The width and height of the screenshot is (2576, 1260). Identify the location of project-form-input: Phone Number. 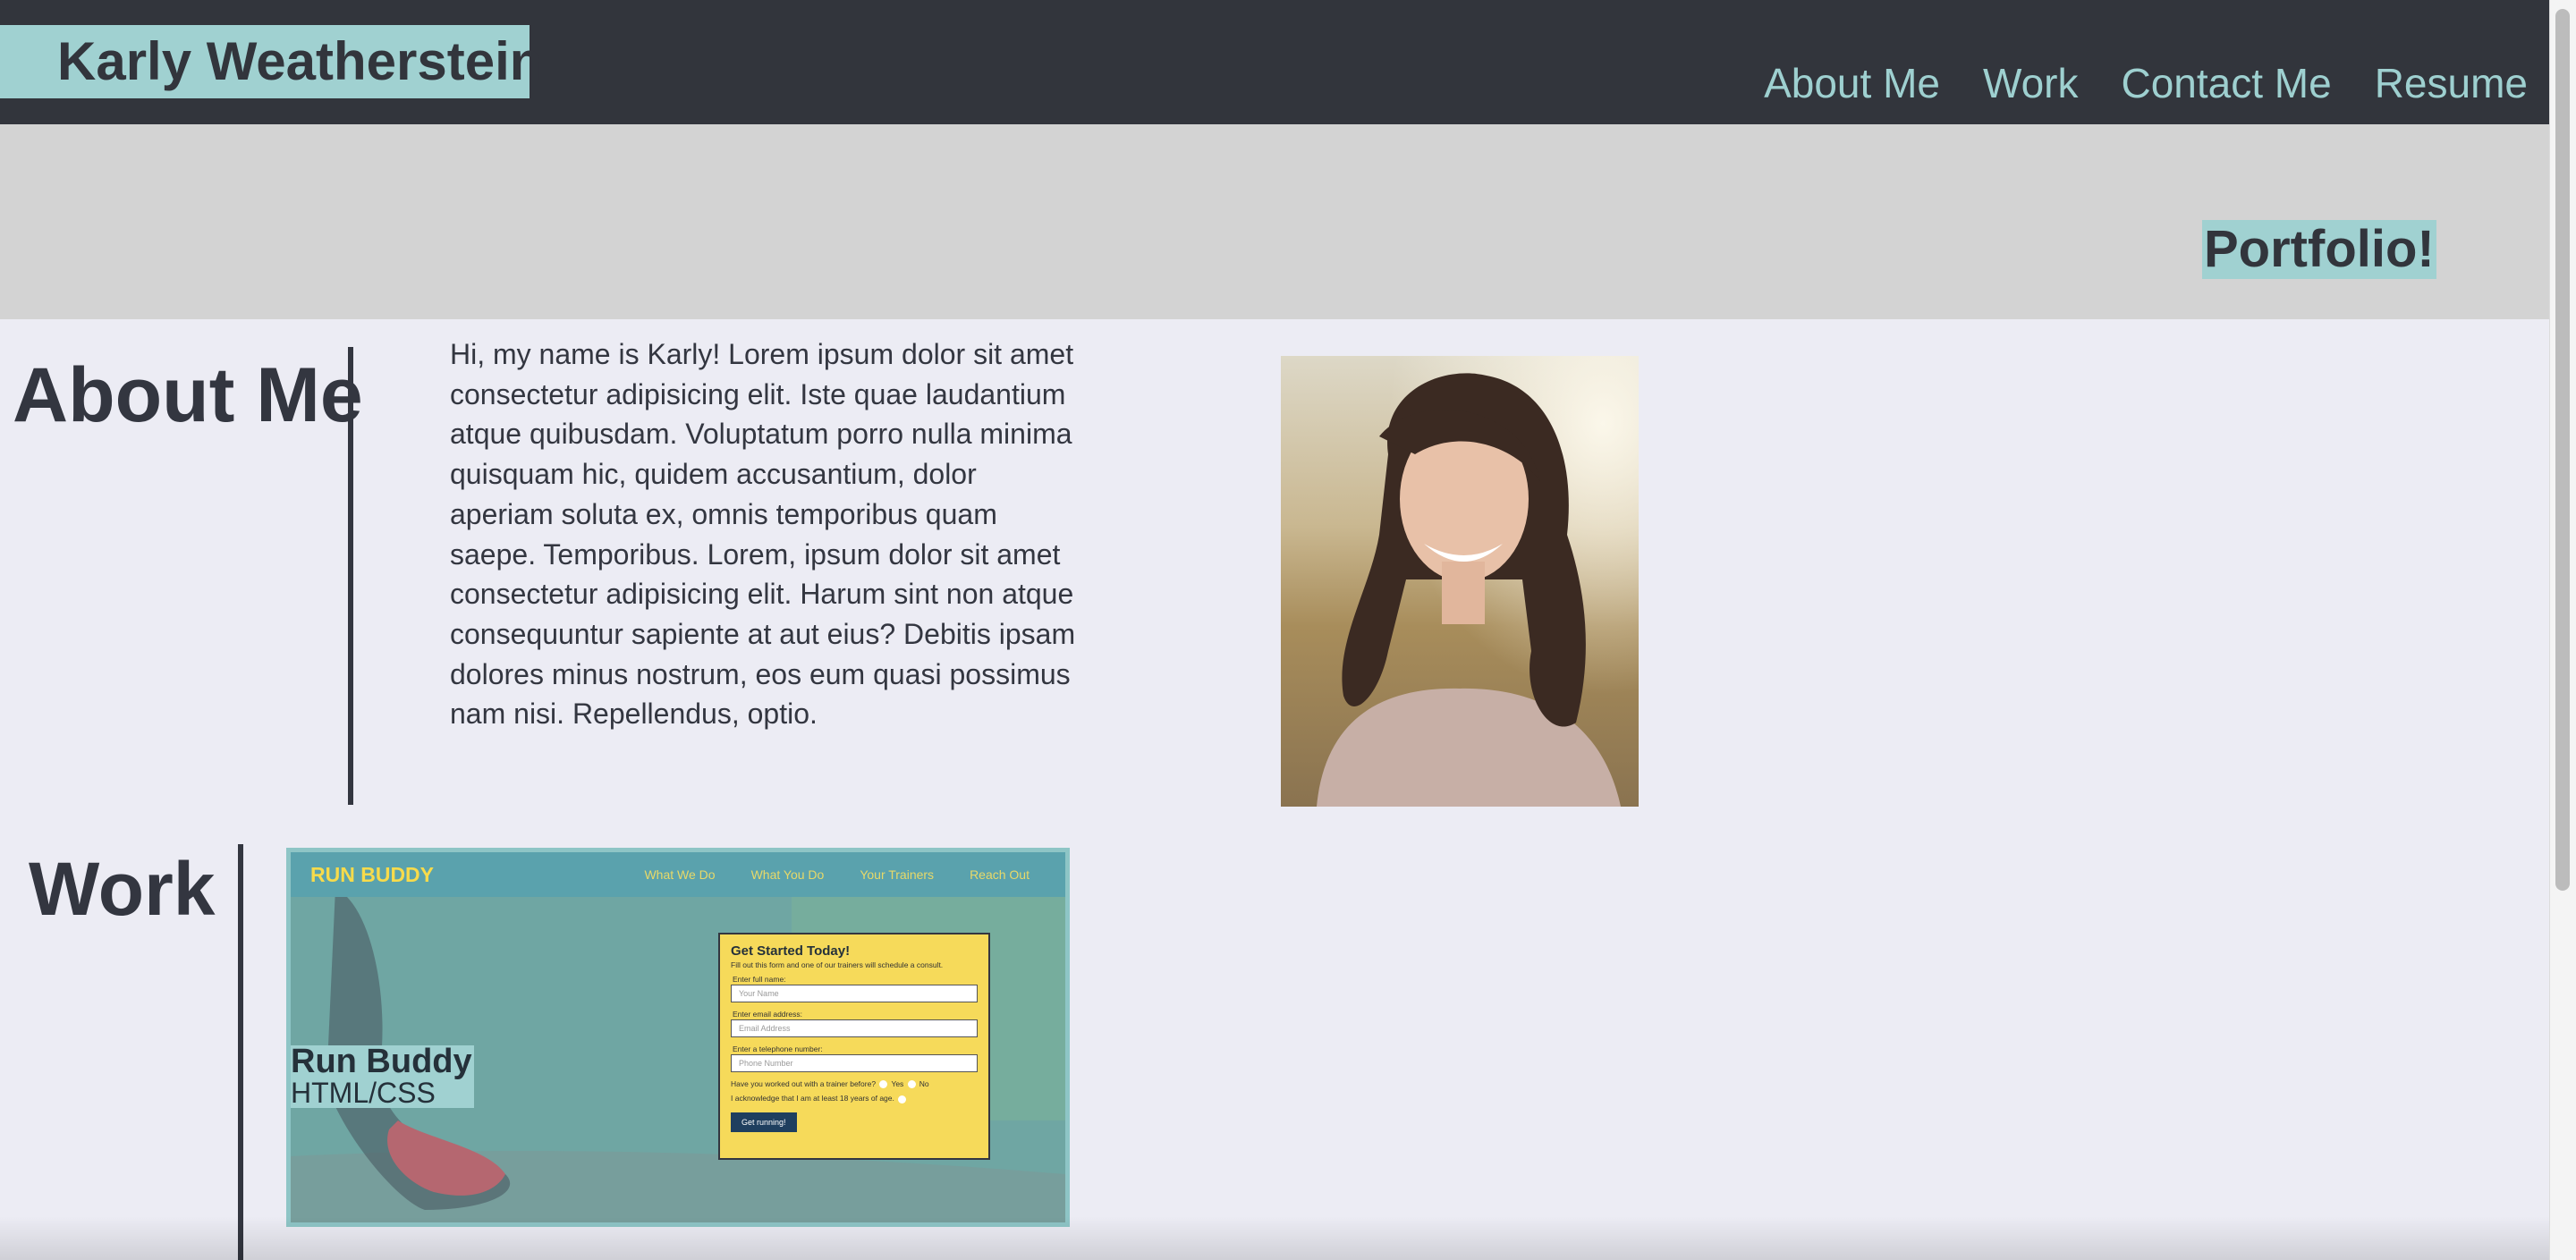
(854, 1063).